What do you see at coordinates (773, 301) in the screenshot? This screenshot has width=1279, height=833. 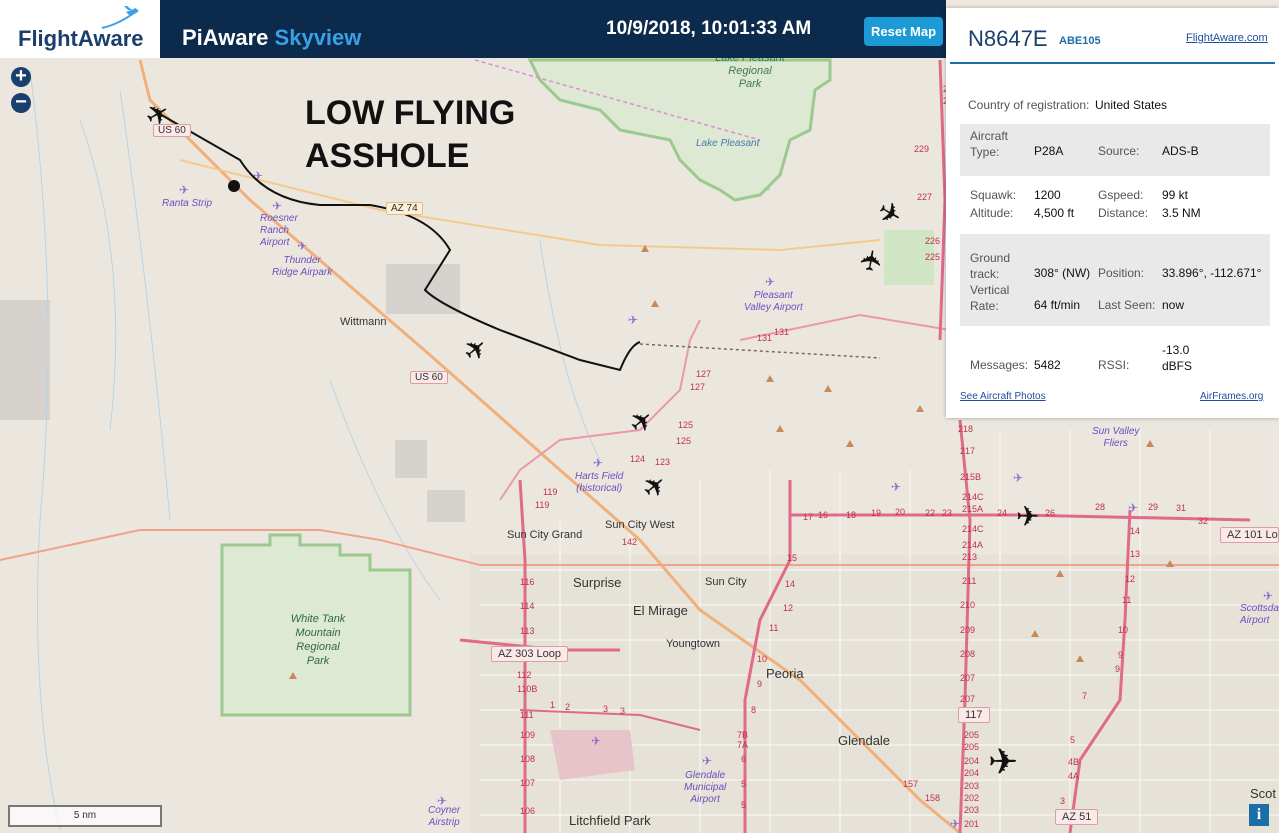 I see `place-pleasant-valley: Pleasant Valley Airport` at bounding box center [773, 301].